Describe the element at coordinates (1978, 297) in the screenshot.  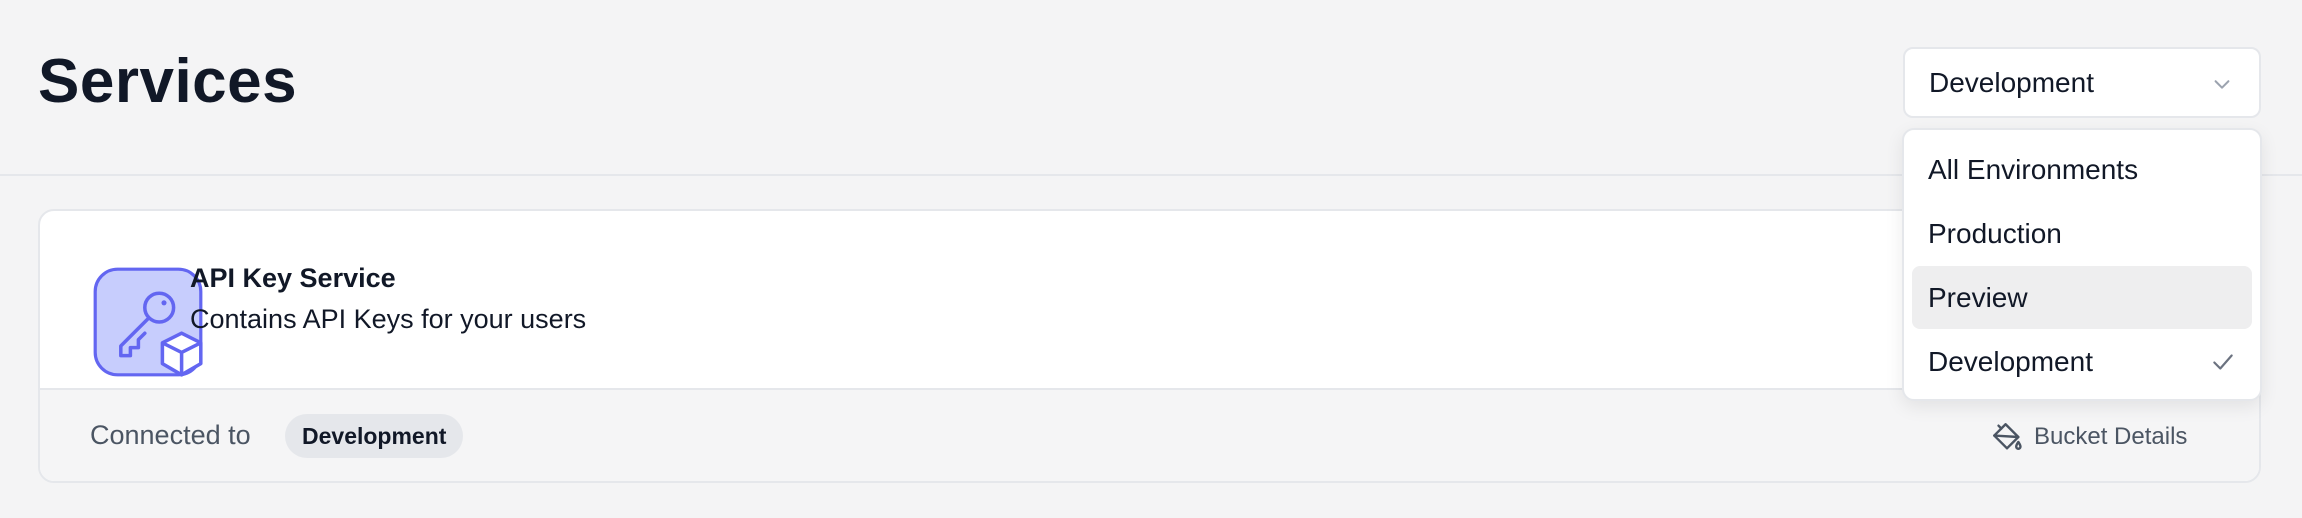
I see `dropdown-item-label: Preview` at that location.